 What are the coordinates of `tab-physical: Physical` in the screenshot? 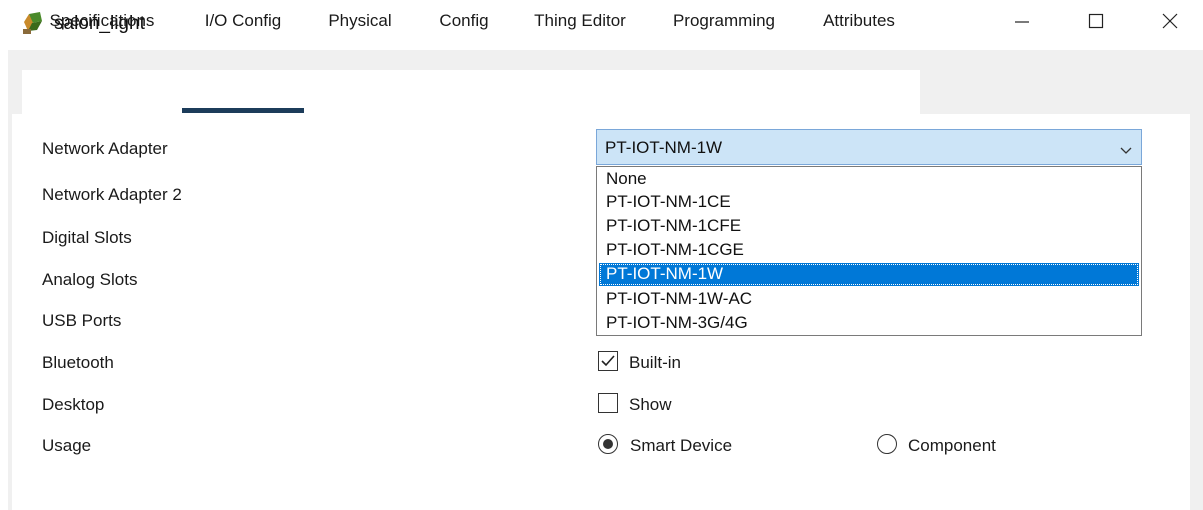 It's located at (360, 22).